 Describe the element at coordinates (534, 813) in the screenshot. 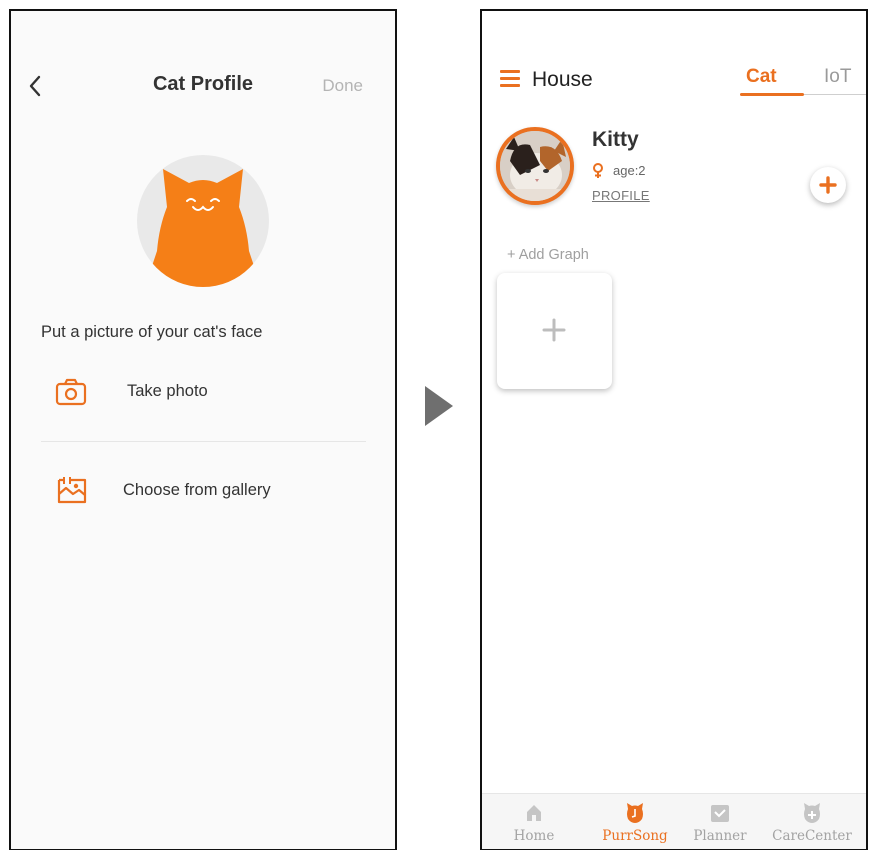

I see `home-icon` at that location.